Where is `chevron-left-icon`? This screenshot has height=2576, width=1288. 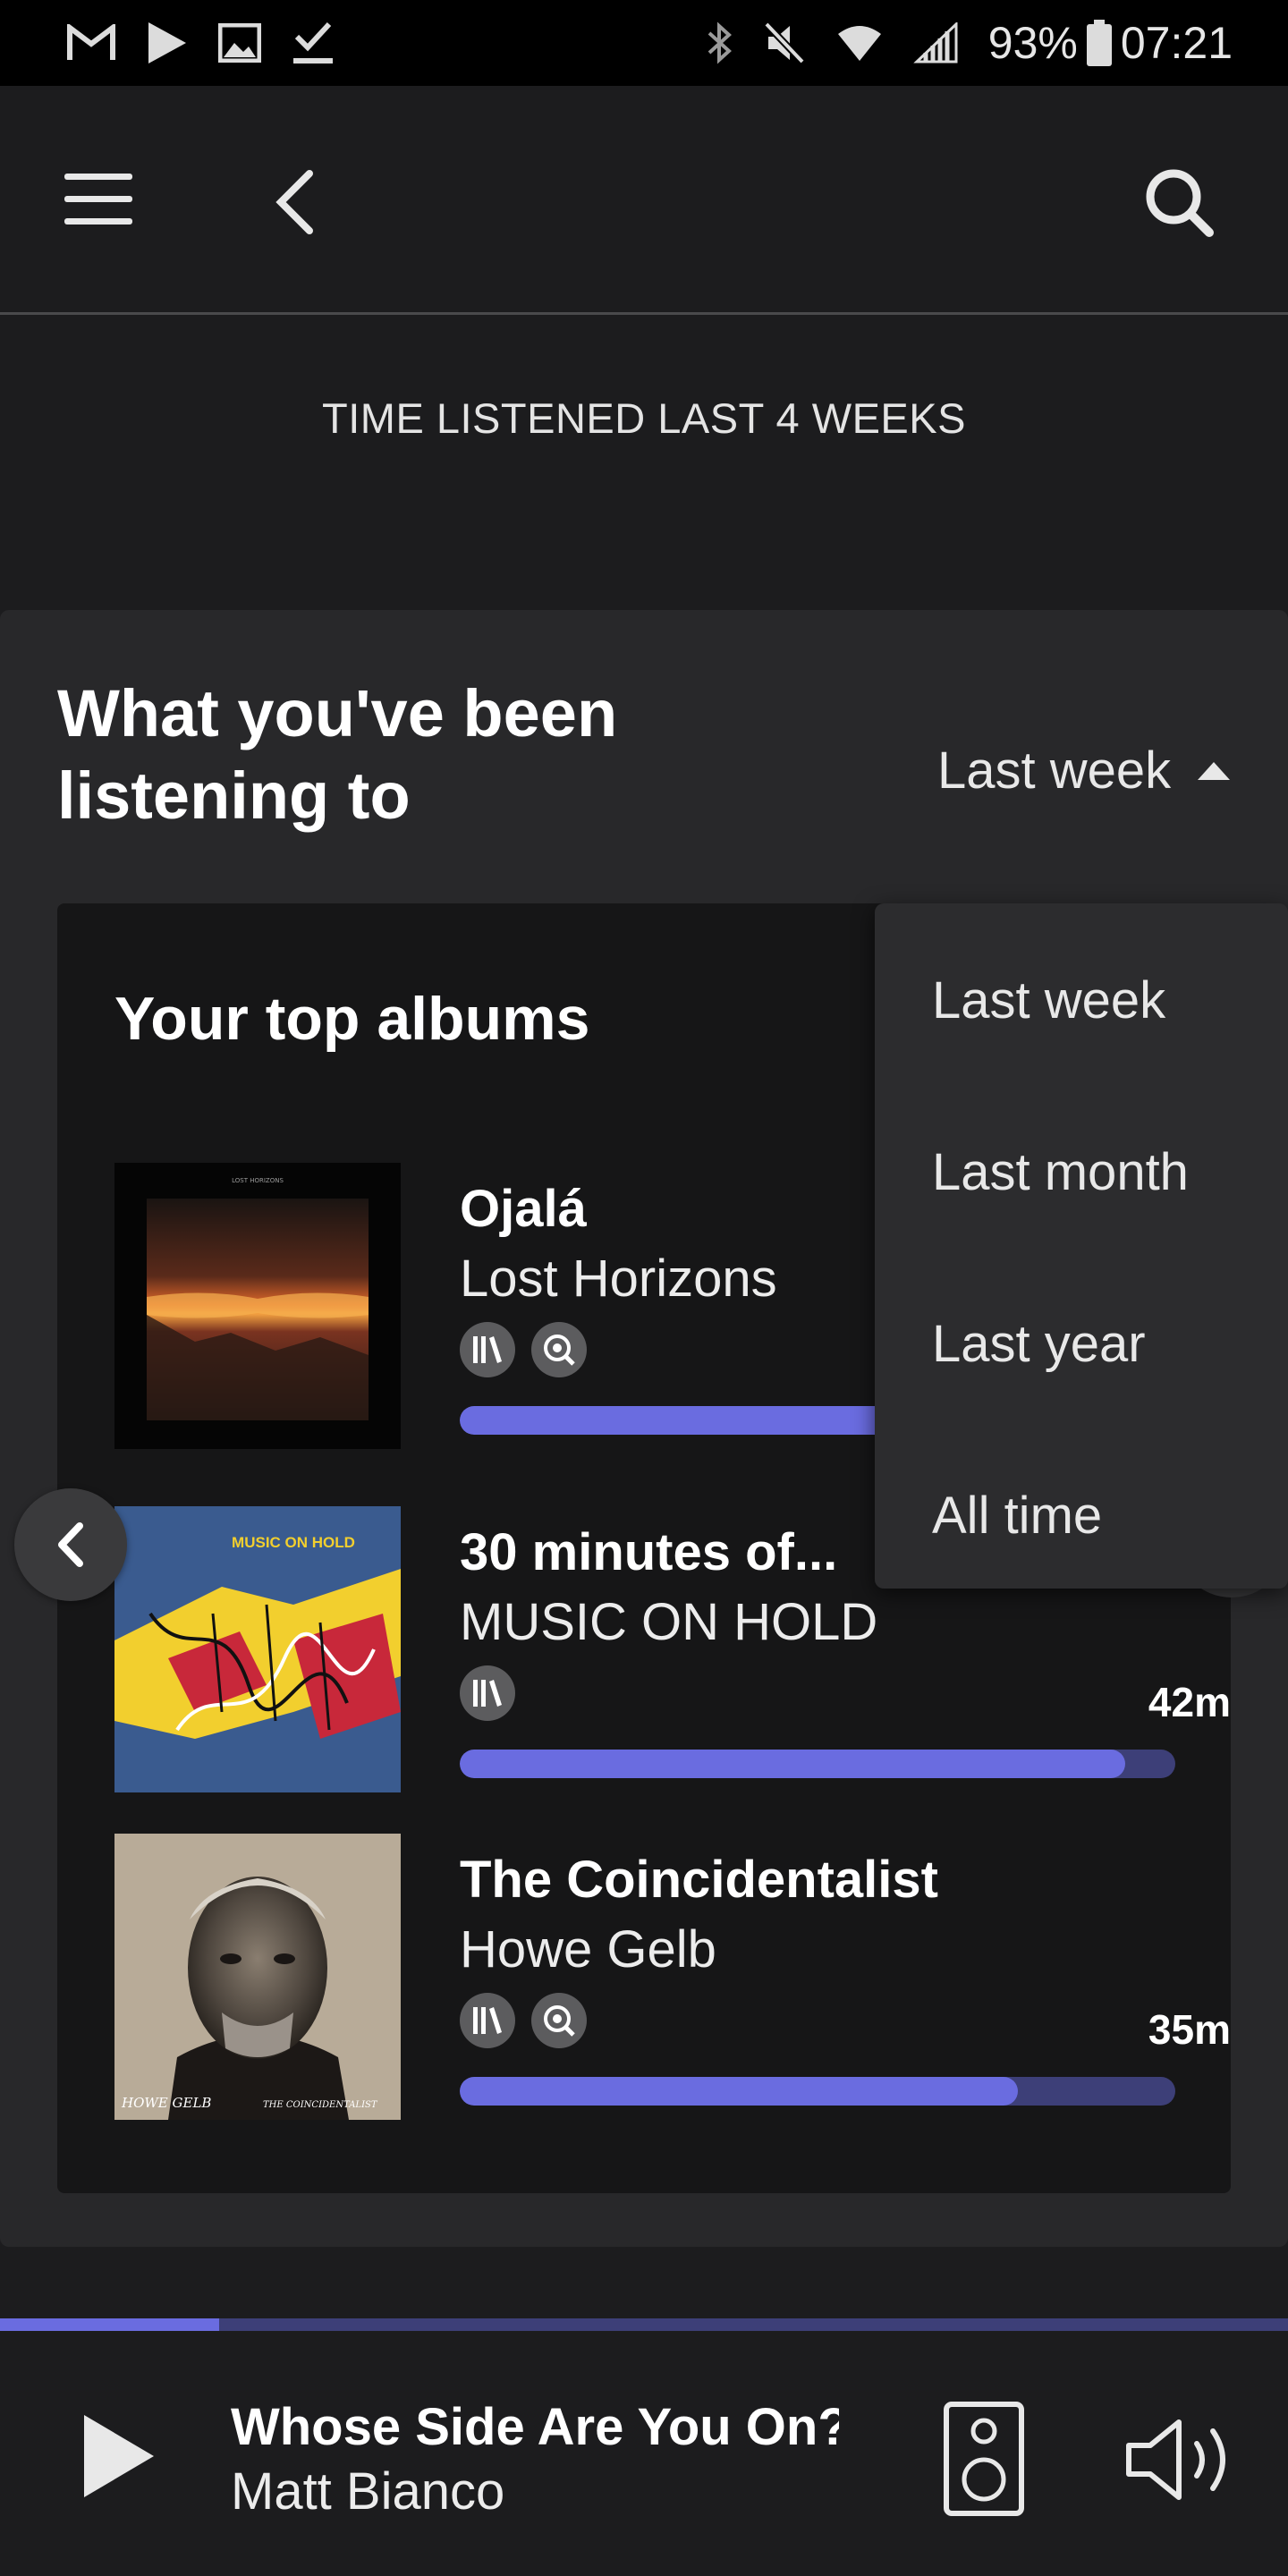 chevron-left-icon is located at coordinates (70, 1544).